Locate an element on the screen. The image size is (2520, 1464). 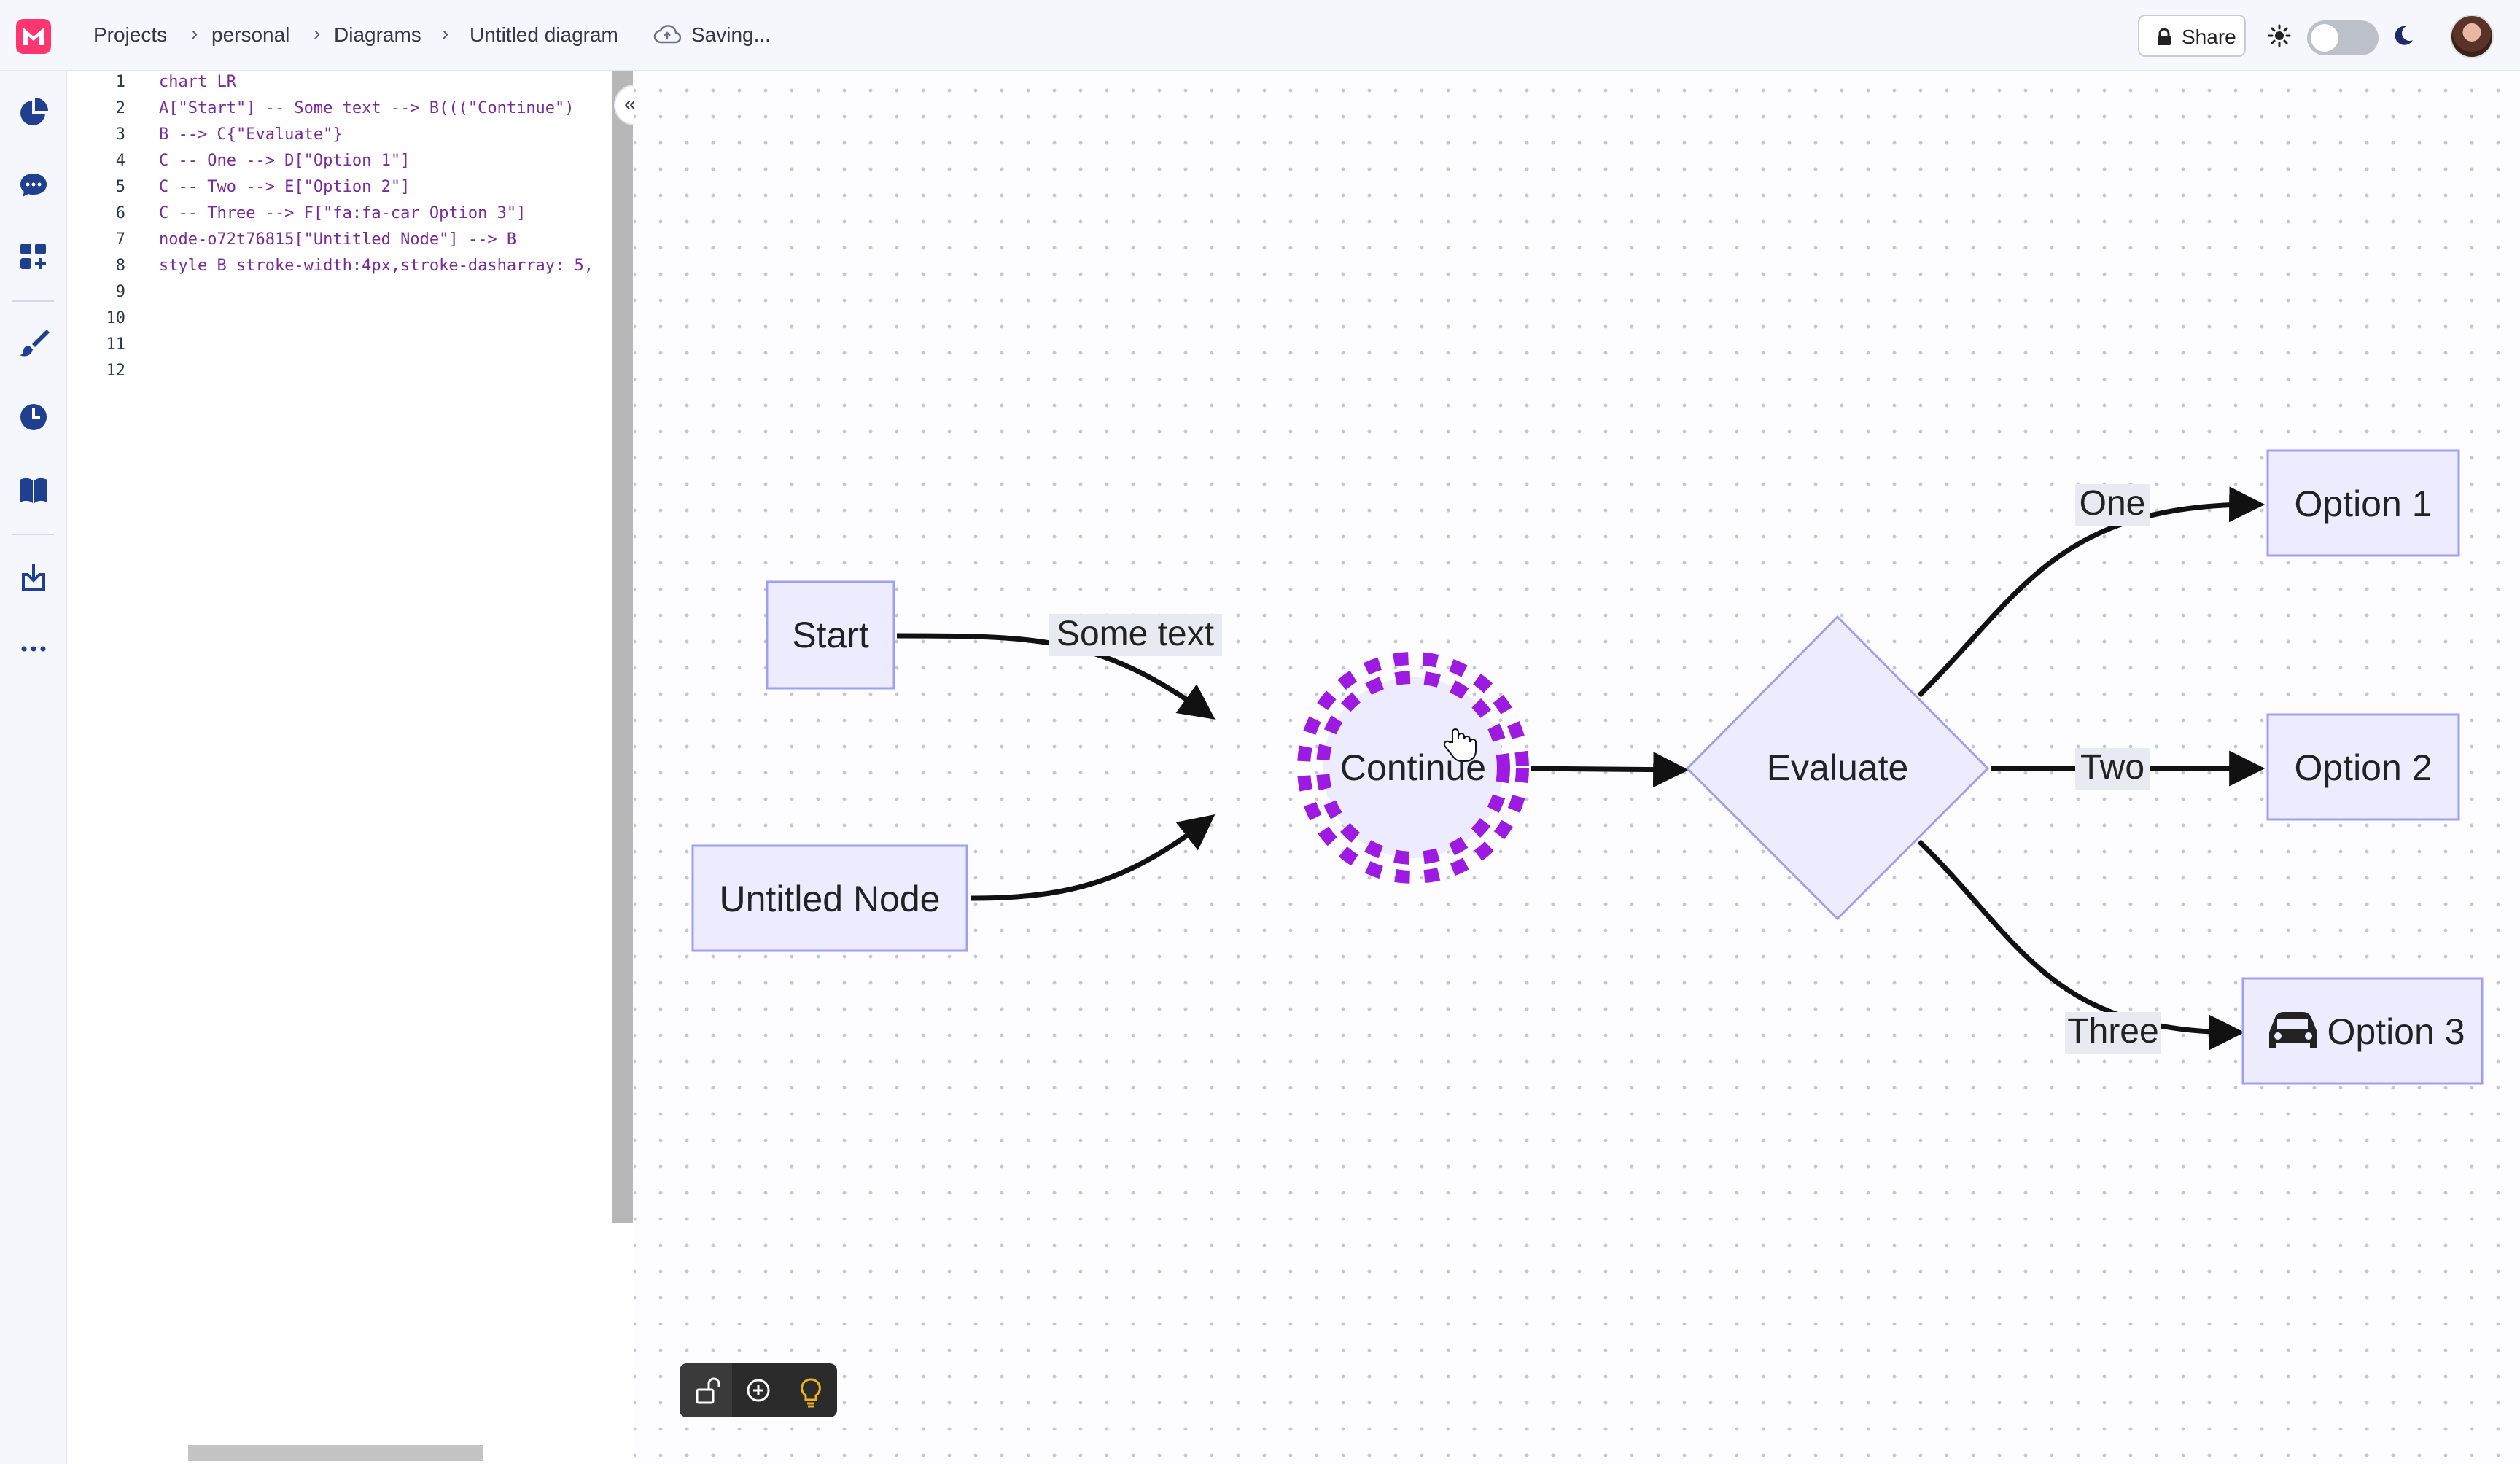
app-logo-icon is located at coordinates (33, 36).